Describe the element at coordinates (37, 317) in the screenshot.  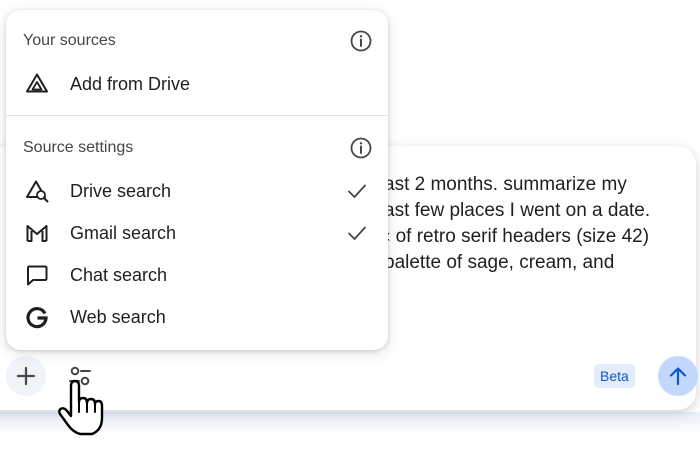
I see `google-icon` at that location.